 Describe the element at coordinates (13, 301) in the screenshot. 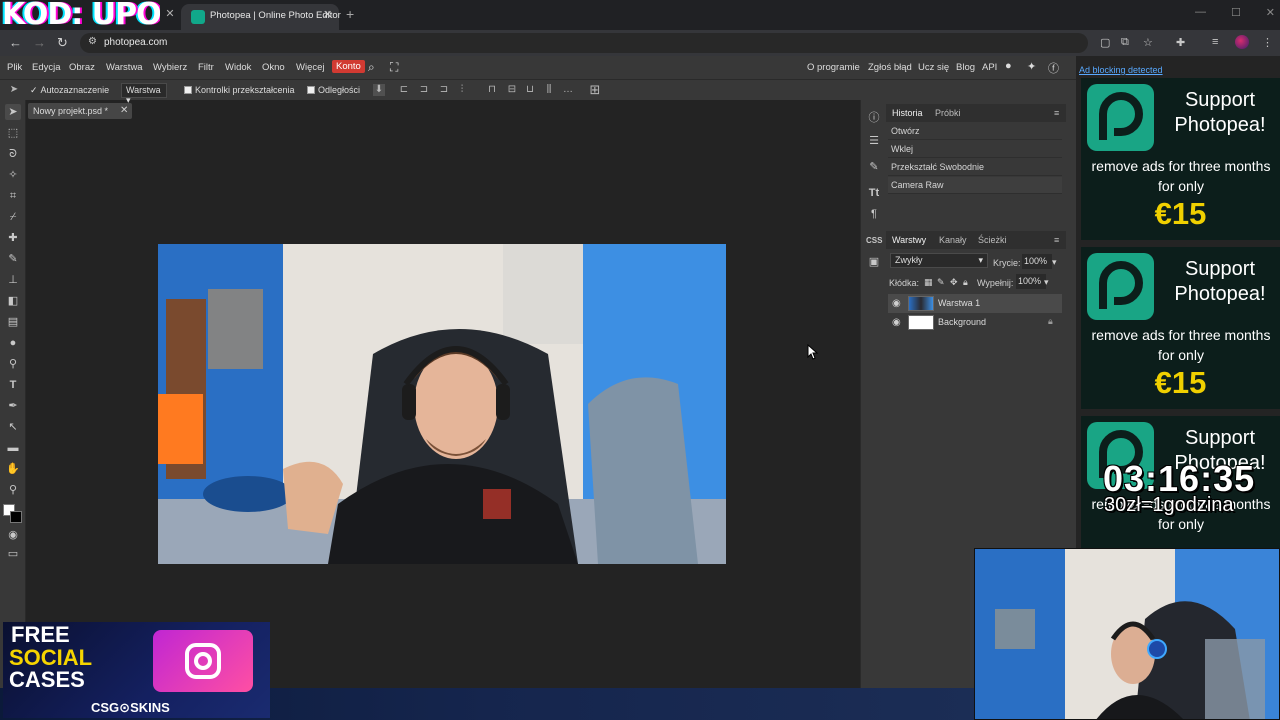

I see `eraser-tool-icon: ◧` at that location.